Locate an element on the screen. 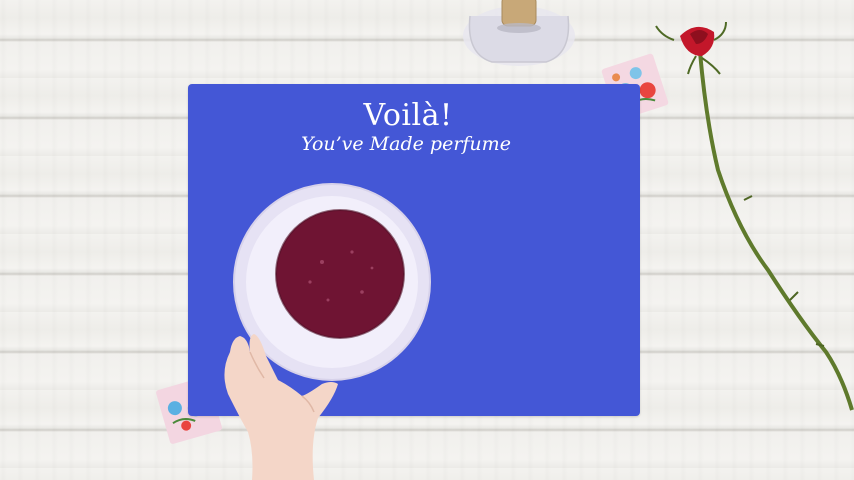 Image resolution: width=854 pixels, height=480 pixels. perfume-bottle-image is located at coordinates (519, 33).